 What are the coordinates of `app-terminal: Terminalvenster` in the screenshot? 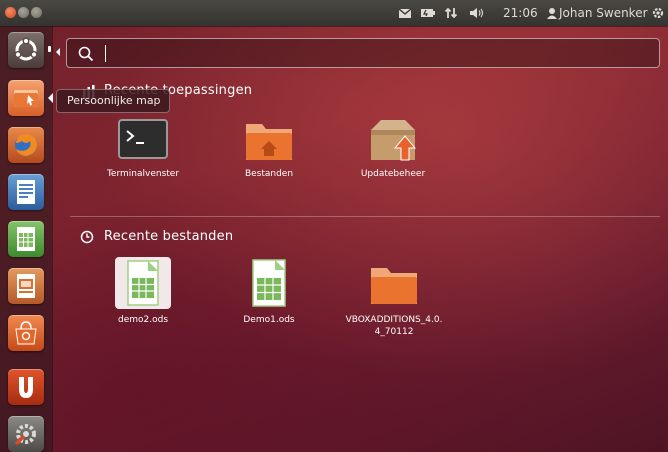 It's located at (143, 149).